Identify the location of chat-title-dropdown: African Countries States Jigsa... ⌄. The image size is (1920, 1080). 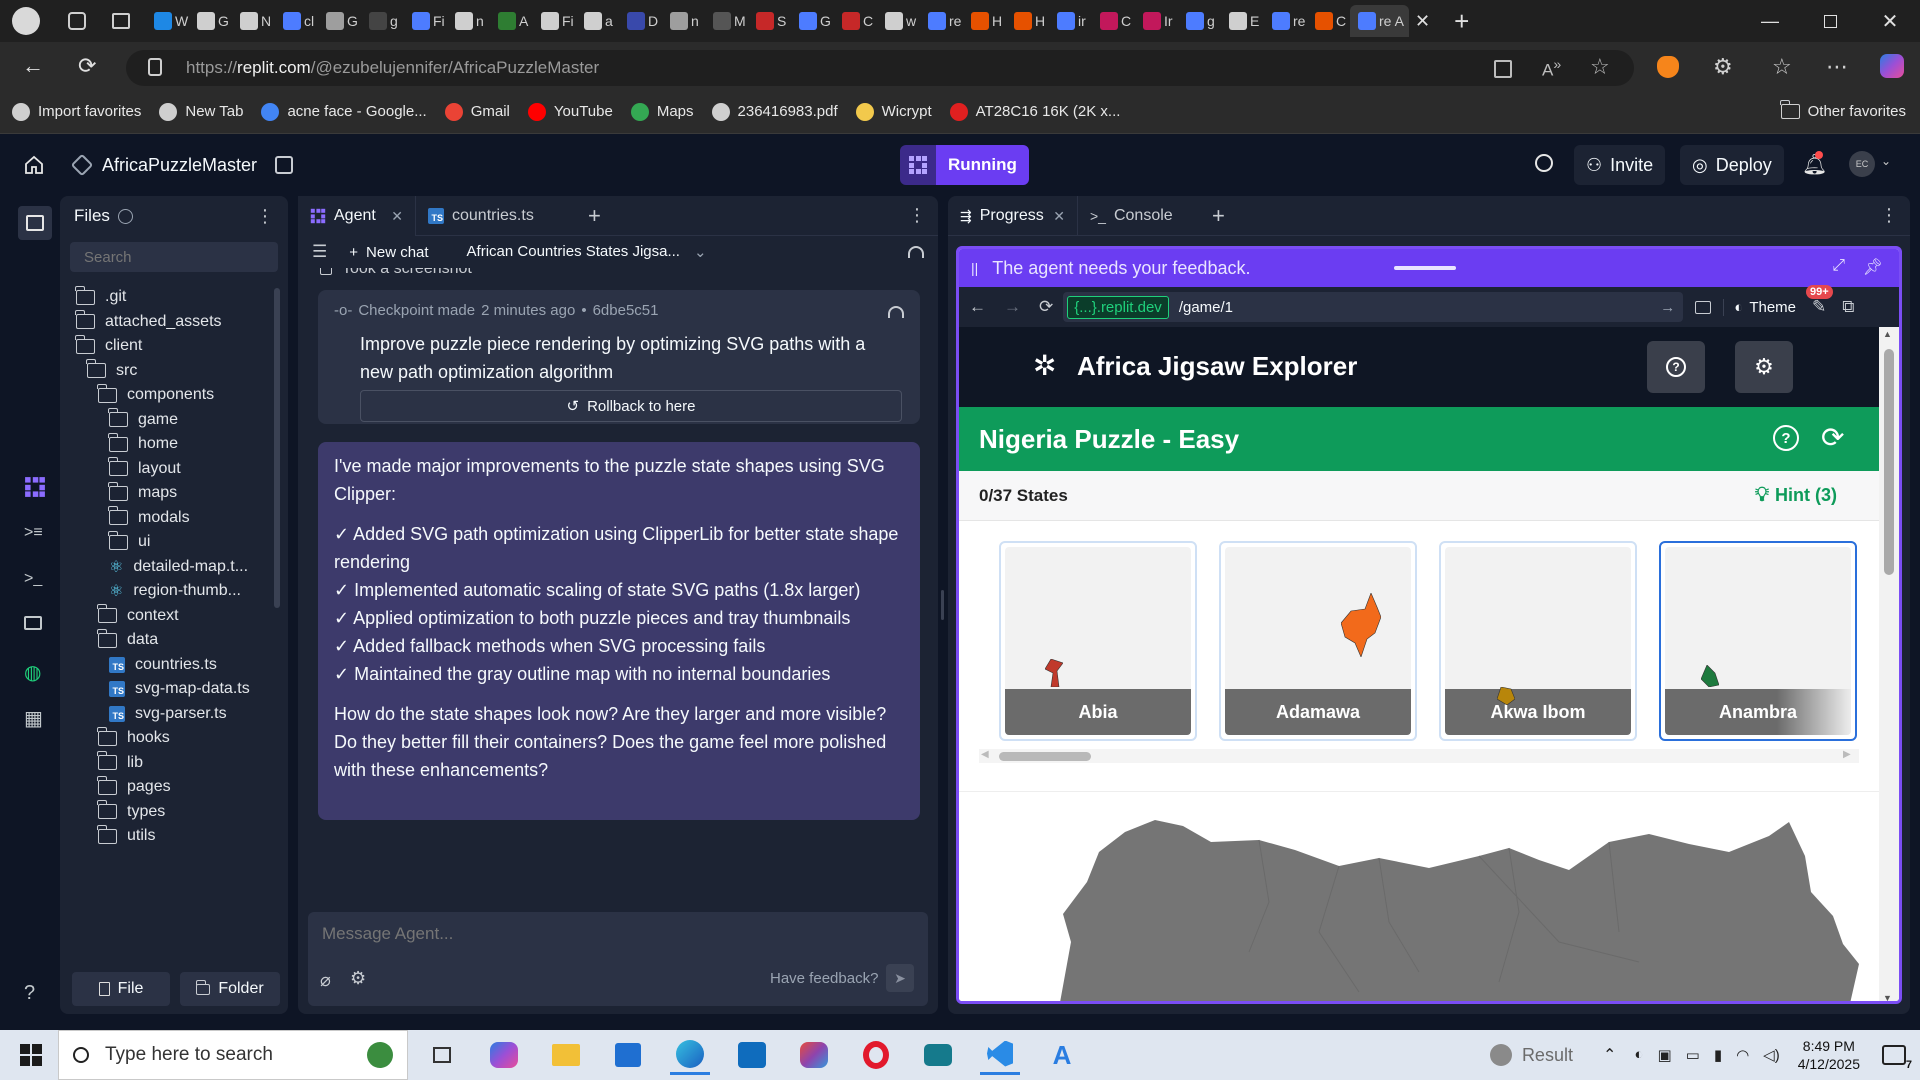
(587, 252).